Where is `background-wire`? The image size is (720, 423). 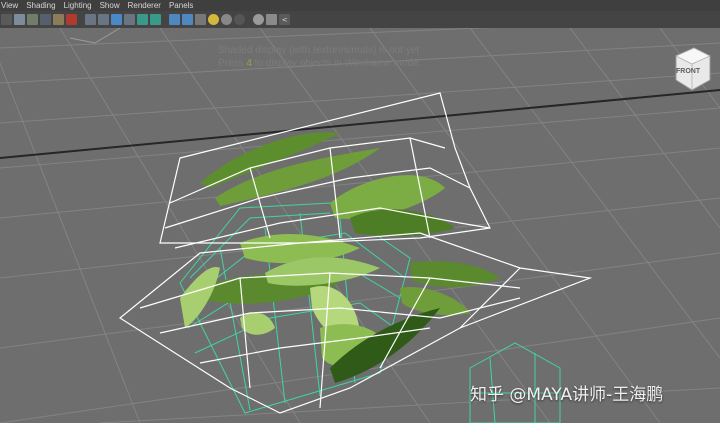 background-wire is located at coordinates (95, 36).